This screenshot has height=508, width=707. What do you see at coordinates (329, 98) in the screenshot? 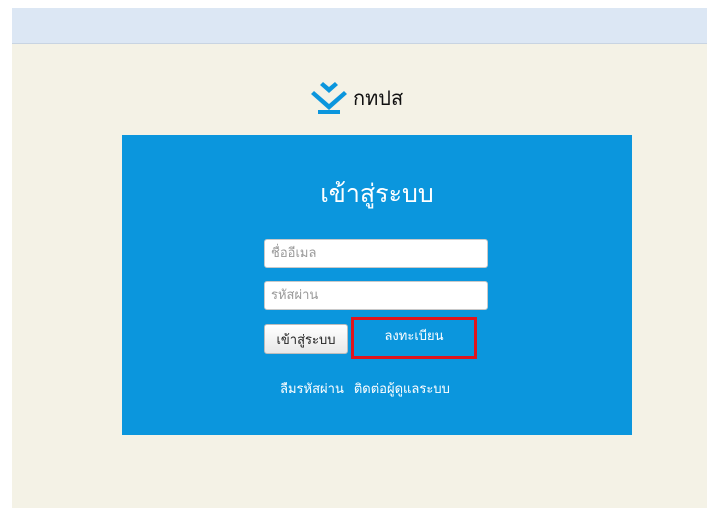
I see `chevron-stack-logo-icon` at bounding box center [329, 98].